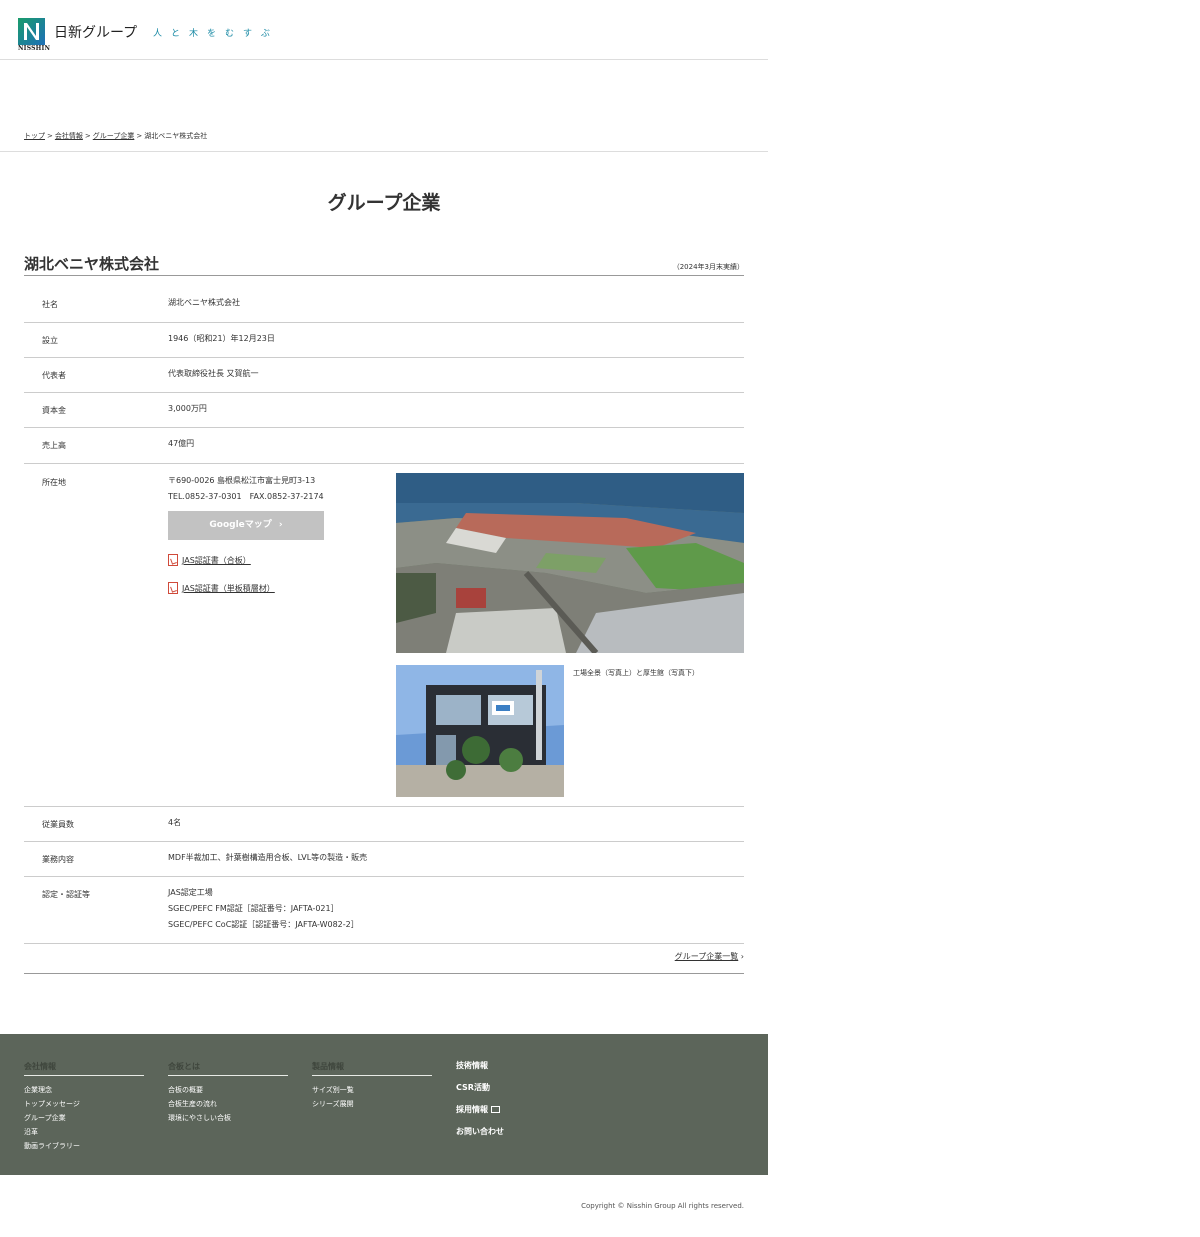  What do you see at coordinates (228, 1104) in the screenshot?
I see `footer-link: 合板生産の流れ` at bounding box center [228, 1104].